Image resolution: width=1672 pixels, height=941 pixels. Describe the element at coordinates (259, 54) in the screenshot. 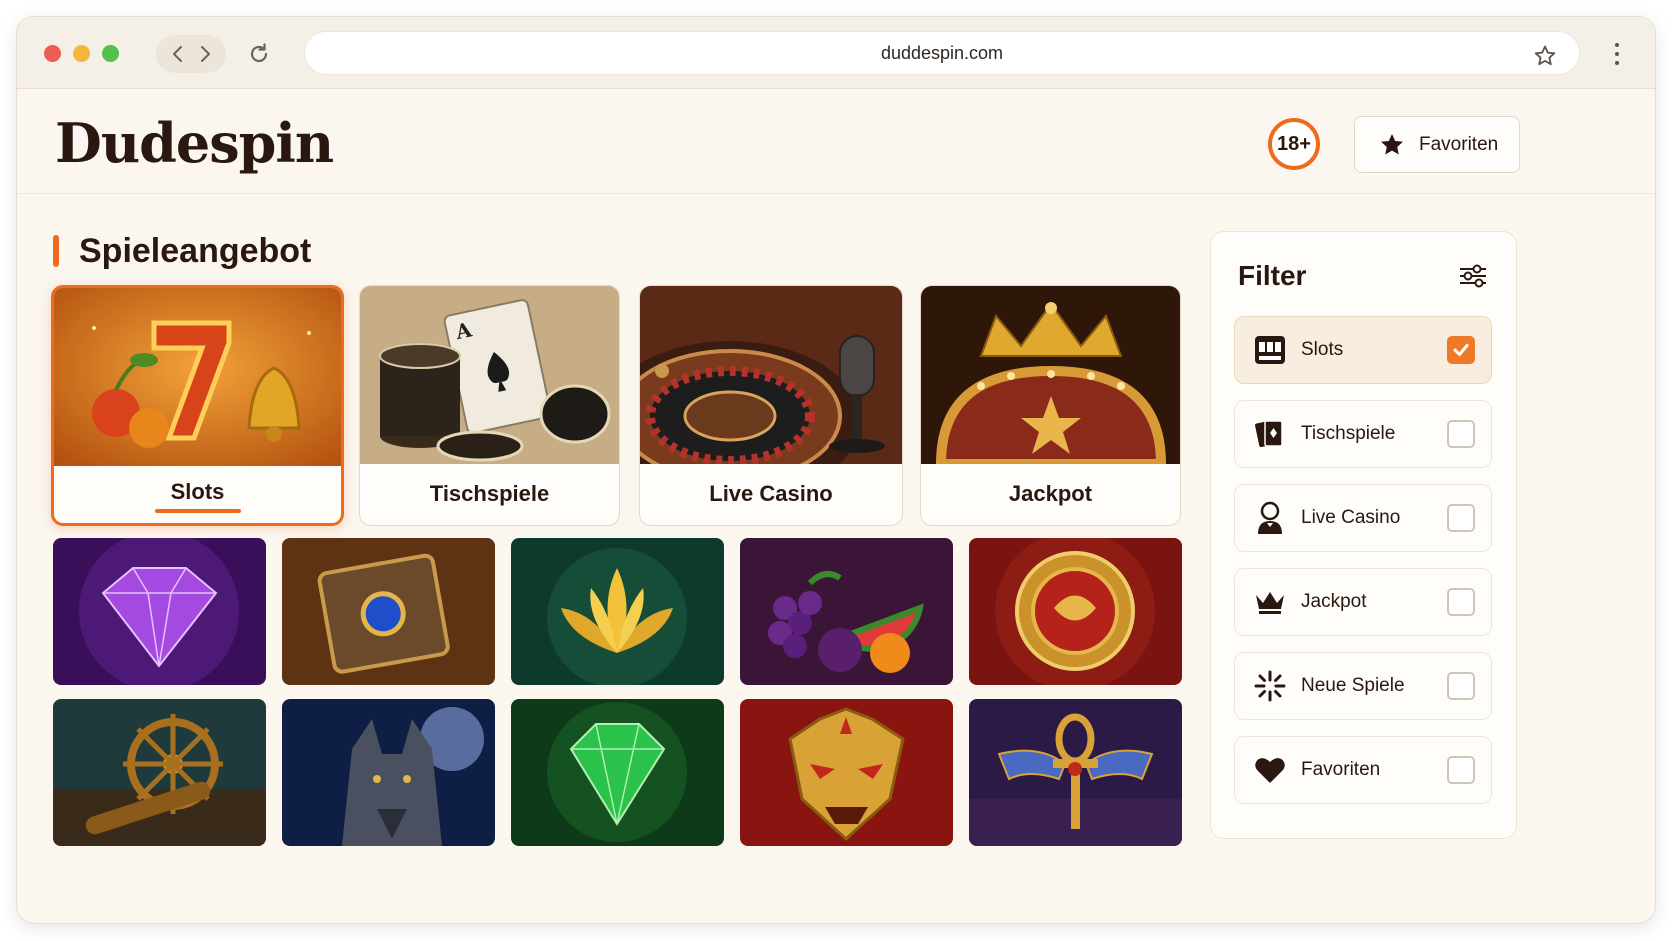

I see `reload-icon` at that location.